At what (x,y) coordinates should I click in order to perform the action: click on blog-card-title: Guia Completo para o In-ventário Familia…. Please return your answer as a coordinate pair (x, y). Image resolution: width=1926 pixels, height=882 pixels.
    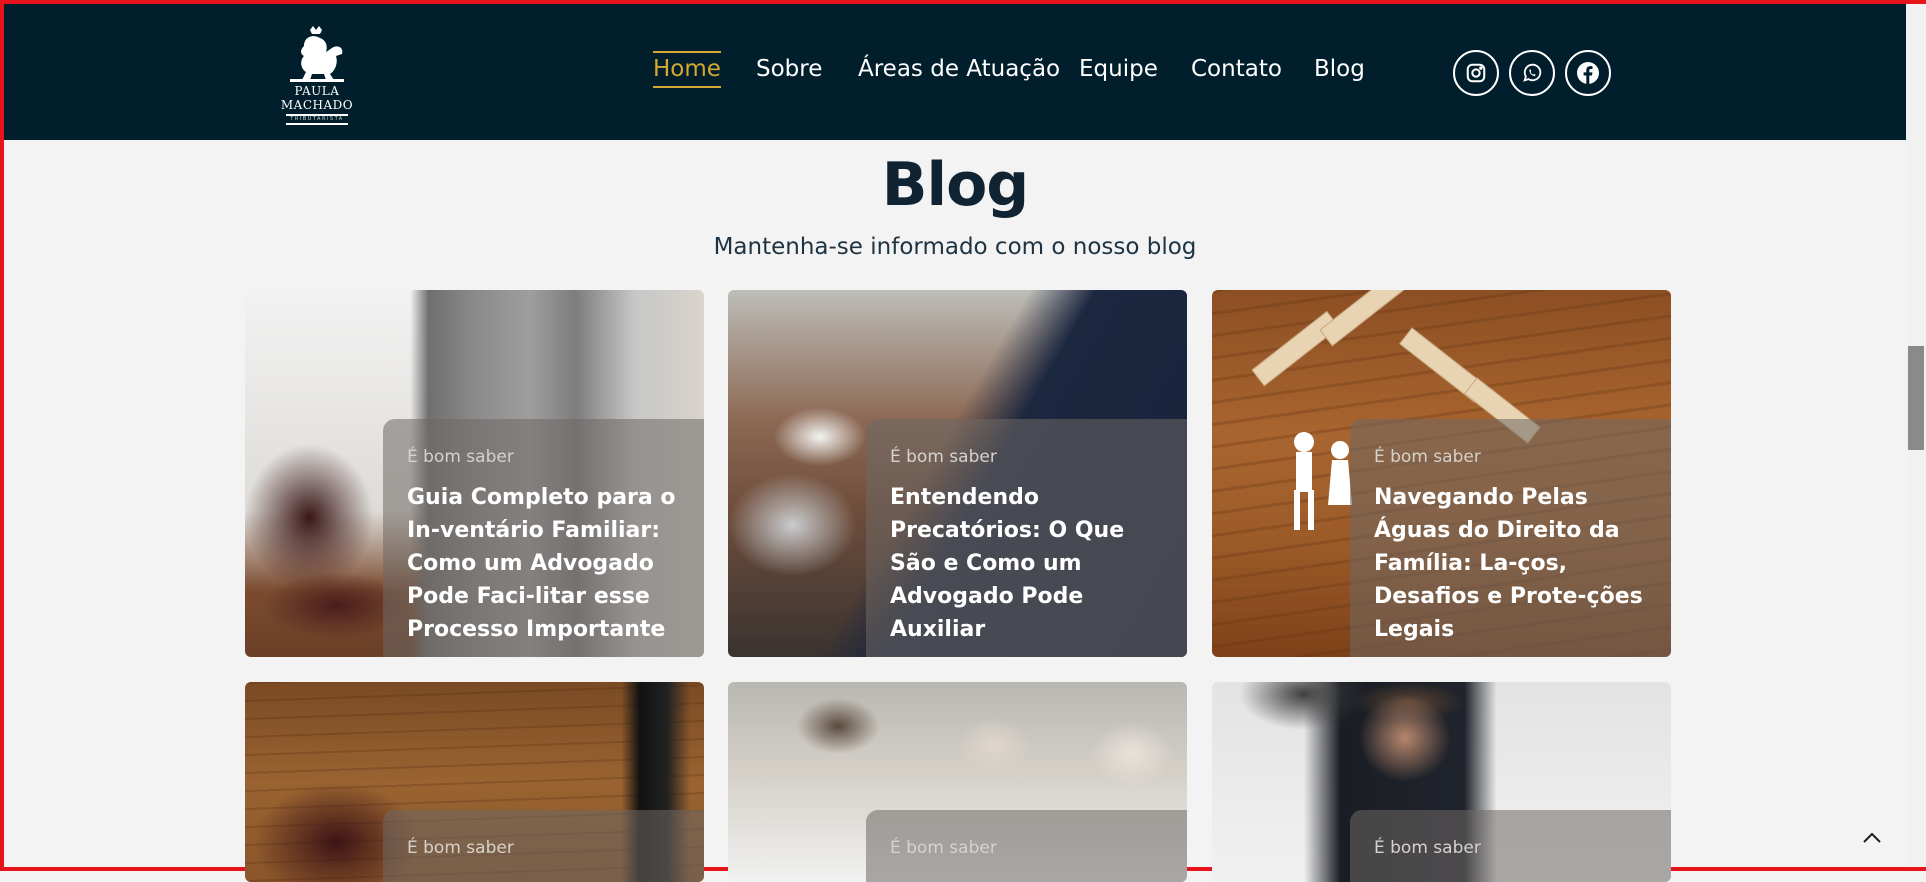
    Looking at the image, I should click on (543, 563).